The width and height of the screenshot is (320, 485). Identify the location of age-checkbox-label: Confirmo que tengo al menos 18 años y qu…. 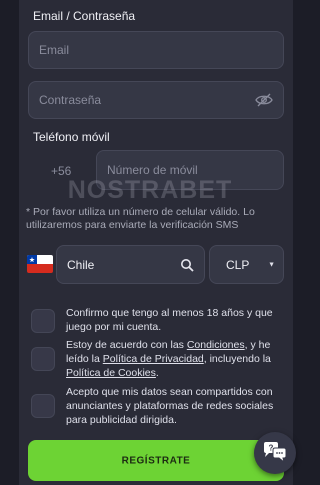
(169, 320).